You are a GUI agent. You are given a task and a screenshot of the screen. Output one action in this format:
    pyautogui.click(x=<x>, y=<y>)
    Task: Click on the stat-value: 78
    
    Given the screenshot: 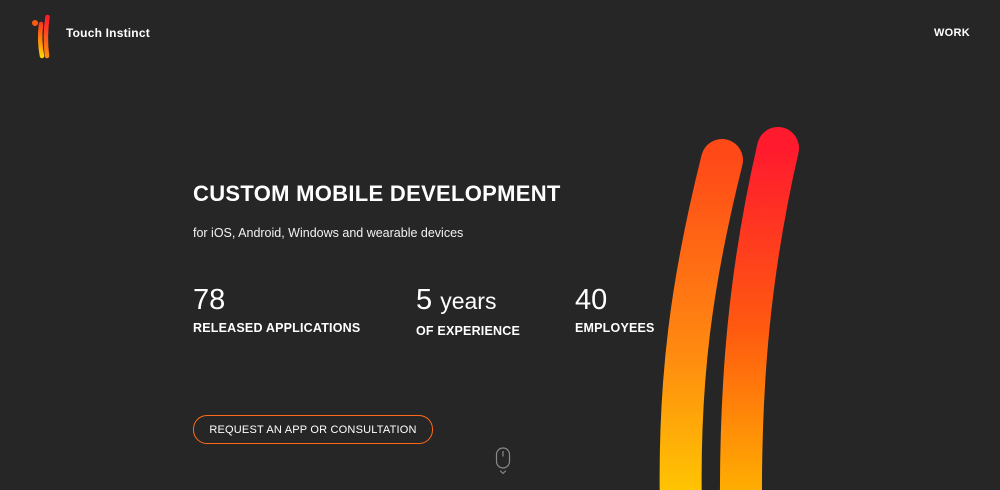 What is the action you would take?
    pyautogui.click(x=209, y=300)
    